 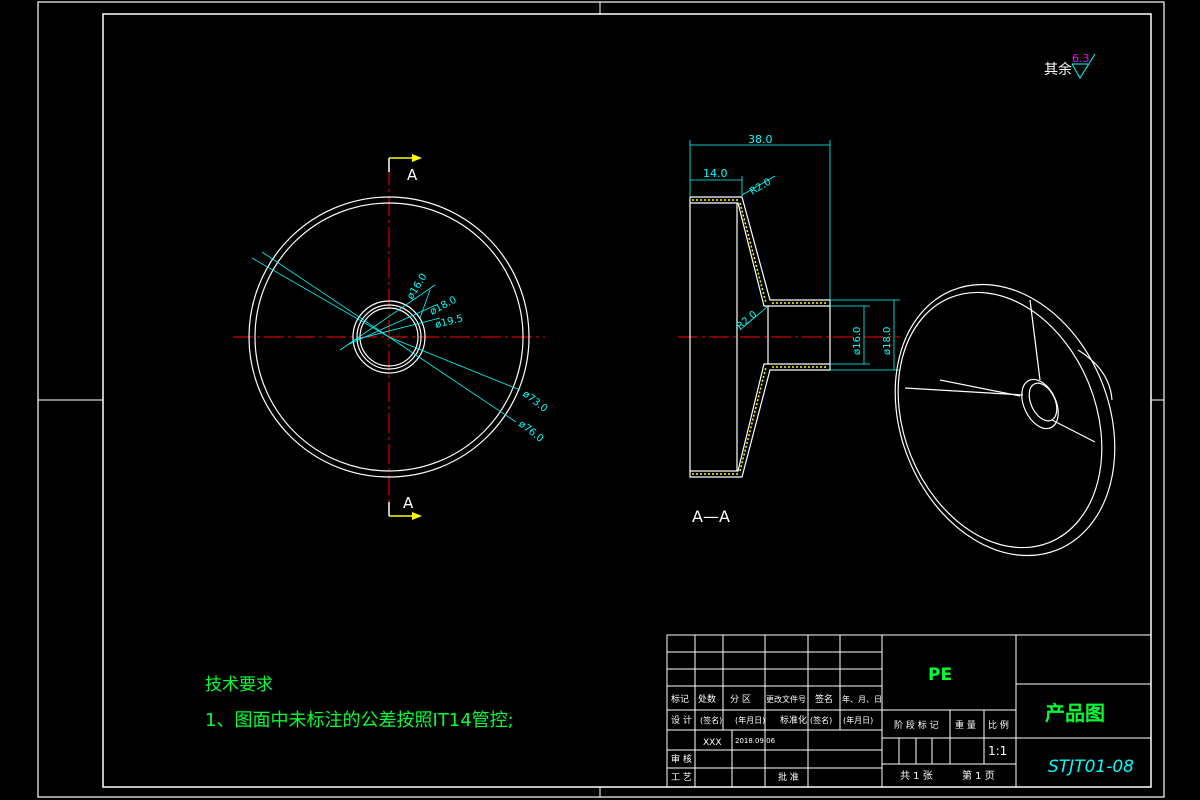 I want to click on scale: 1:1, so click(x=997, y=751).